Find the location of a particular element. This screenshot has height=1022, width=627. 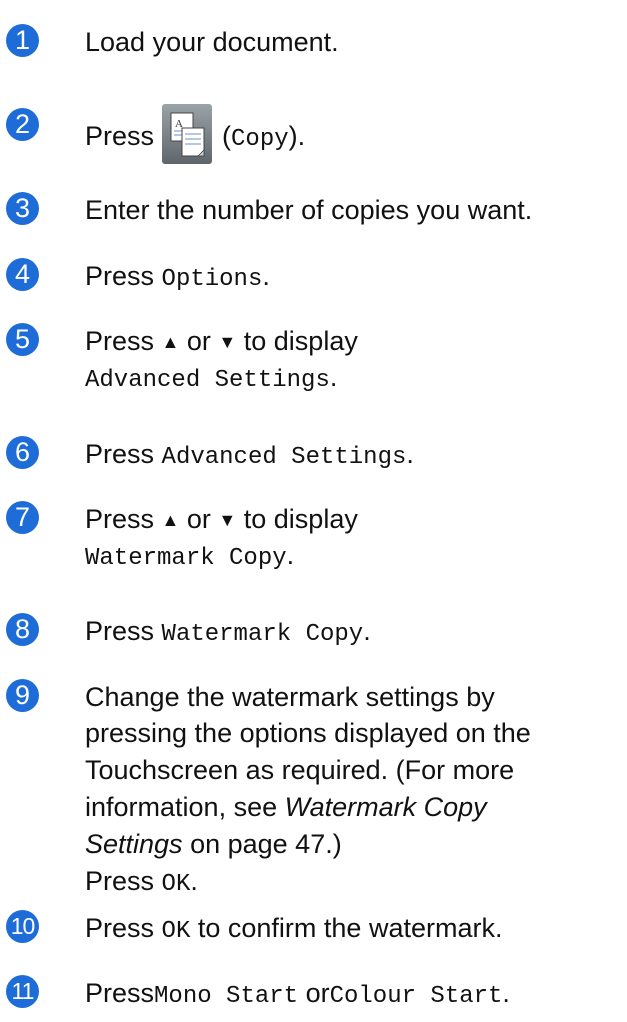

step-text: PressMono Start orColour Start. is located at coordinates (297, 994).